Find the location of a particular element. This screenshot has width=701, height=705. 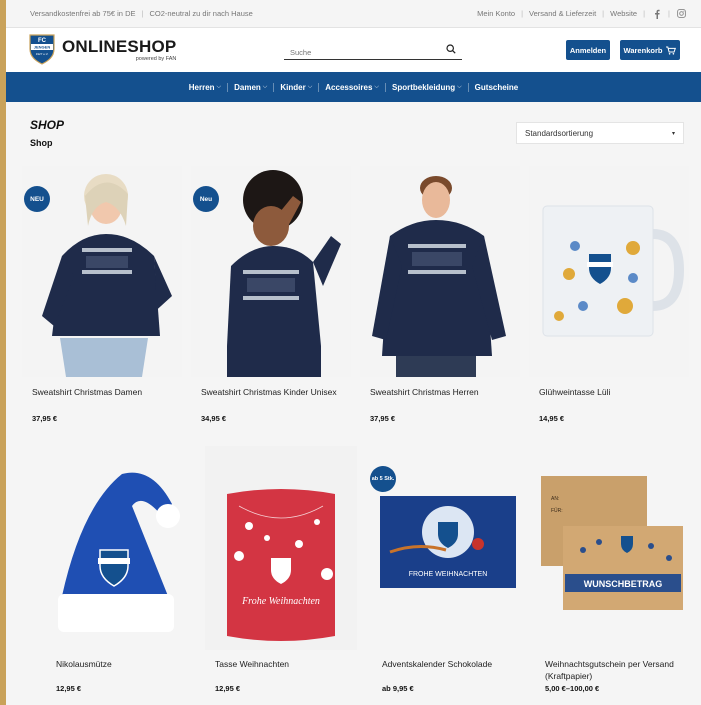

login-button: Anmelden is located at coordinates (588, 50).